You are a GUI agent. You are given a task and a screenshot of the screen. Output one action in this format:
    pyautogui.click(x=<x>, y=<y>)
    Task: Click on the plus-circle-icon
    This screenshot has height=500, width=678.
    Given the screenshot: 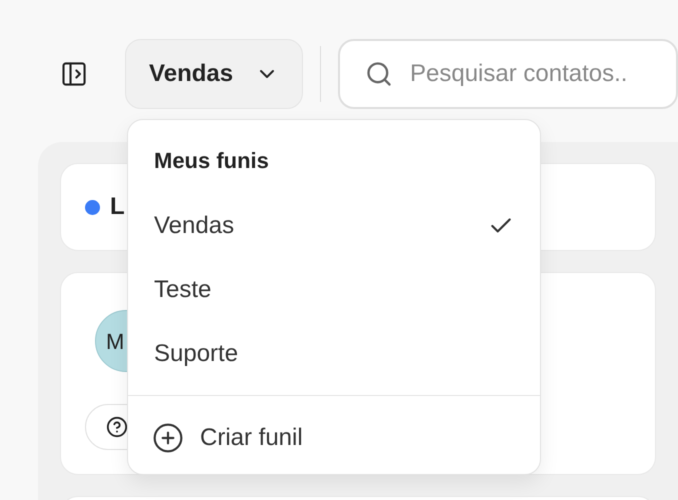 What is the action you would take?
    pyautogui.click(x=168, y=438)
    